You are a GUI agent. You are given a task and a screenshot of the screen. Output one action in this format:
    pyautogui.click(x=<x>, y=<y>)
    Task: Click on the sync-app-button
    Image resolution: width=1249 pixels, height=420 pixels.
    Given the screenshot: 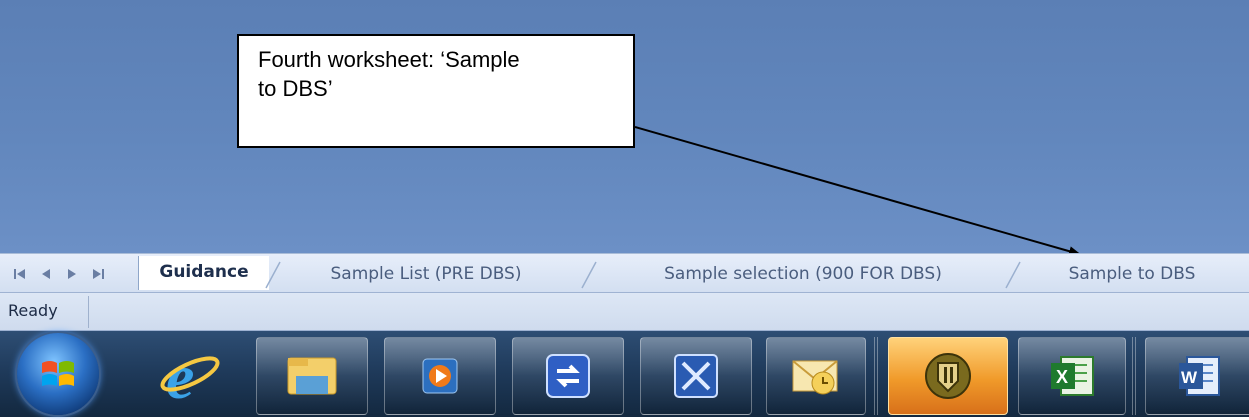 What is the action you would take?
    pyautogui.click(x=568, y=376)
    